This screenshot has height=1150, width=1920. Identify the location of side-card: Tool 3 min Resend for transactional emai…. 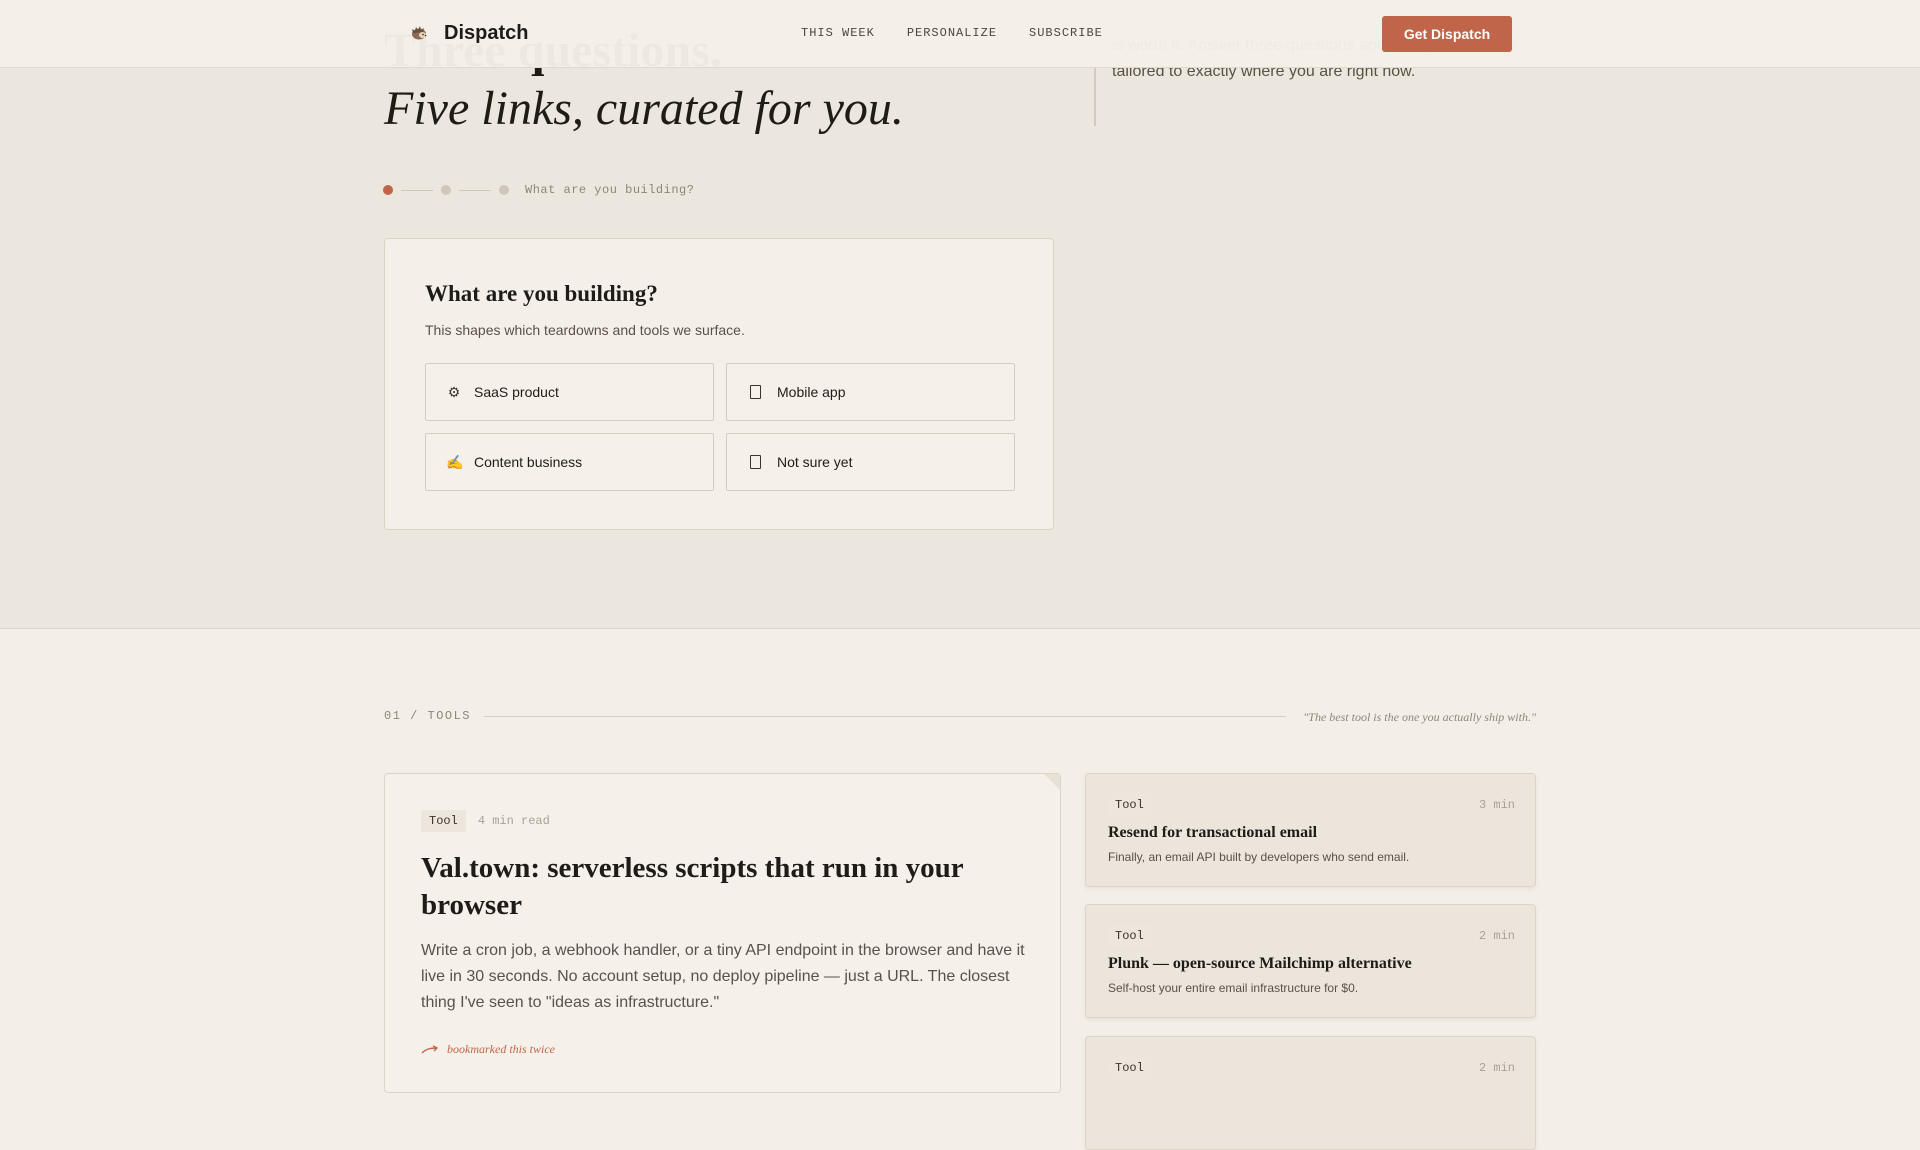
(1310, 830).